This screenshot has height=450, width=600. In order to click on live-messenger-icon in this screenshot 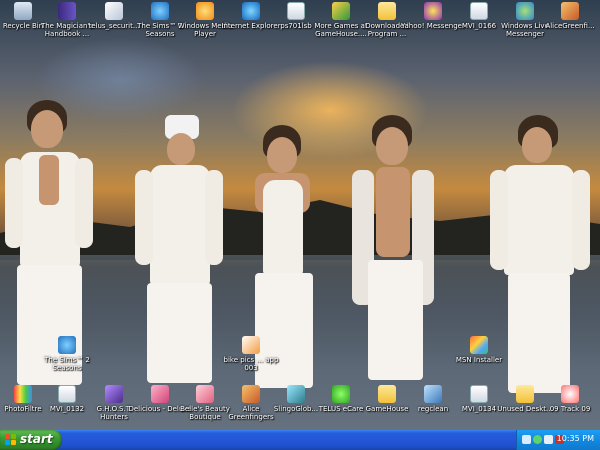, I will do `click(525, 11)`.